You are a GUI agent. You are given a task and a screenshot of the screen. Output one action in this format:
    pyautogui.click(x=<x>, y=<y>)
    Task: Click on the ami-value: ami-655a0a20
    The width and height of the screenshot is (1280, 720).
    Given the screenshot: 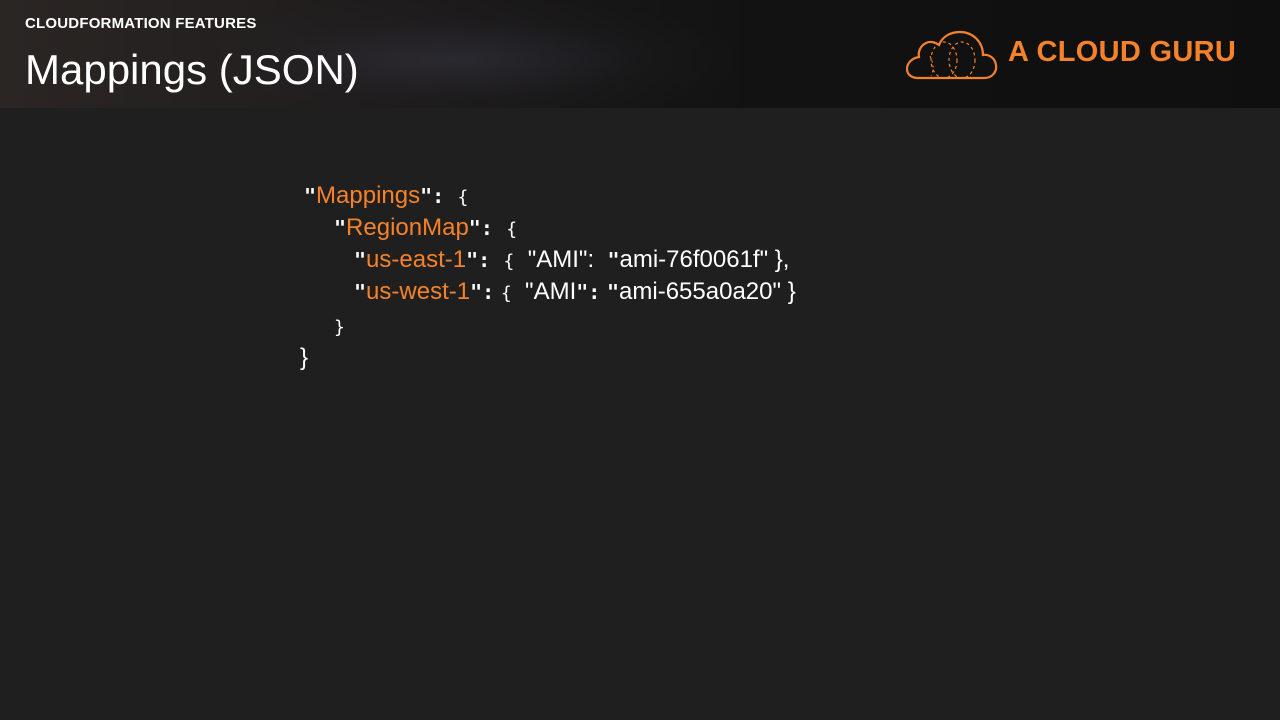 What is the action you would take?
    pyautogui.click(x=696, y=291)
    